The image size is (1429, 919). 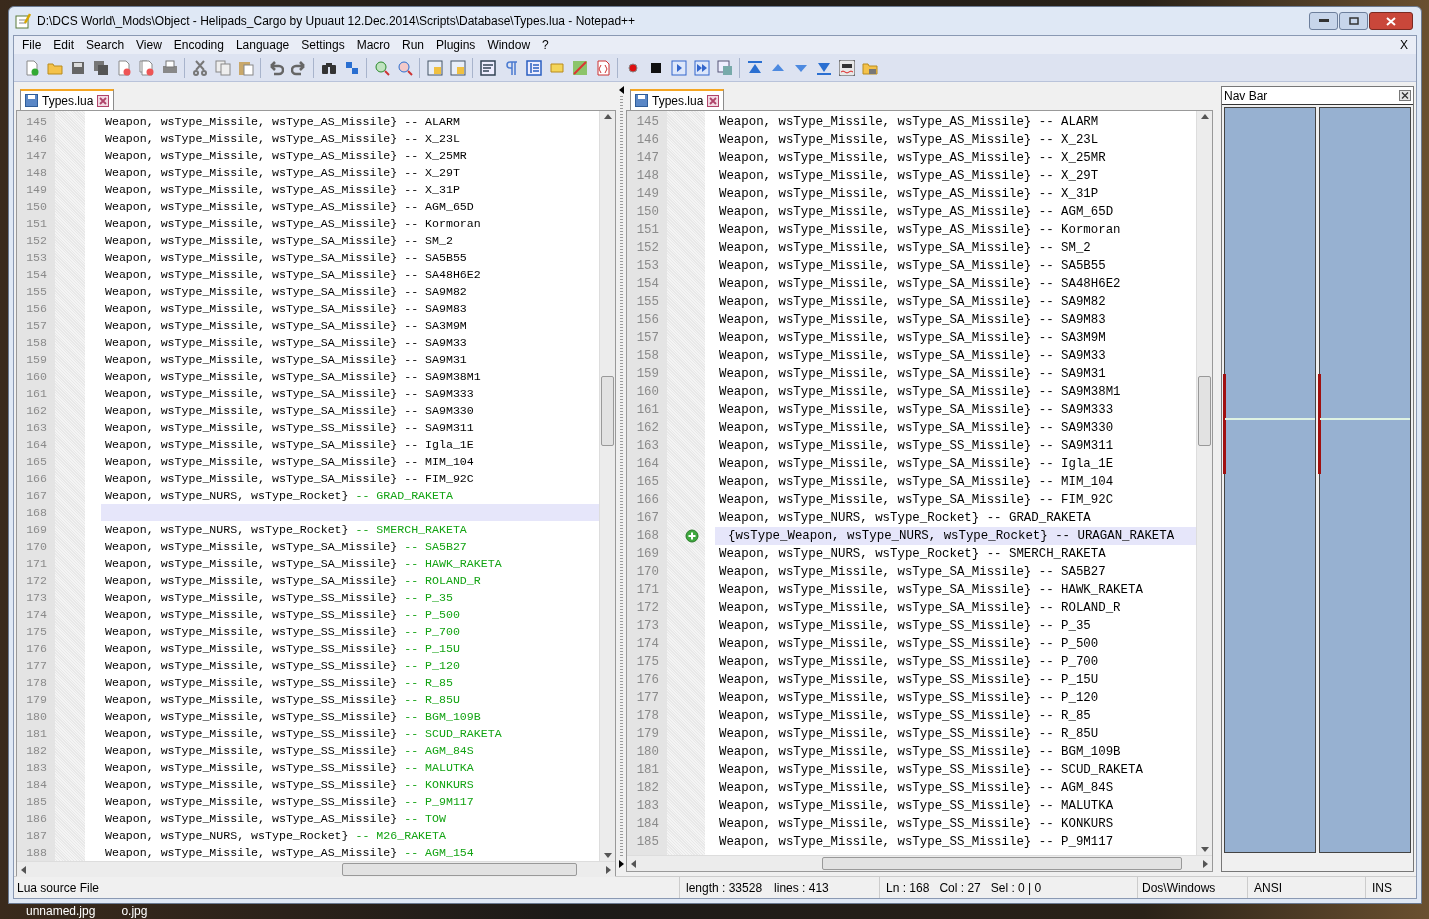 I want to click on splitter-left-icon, so click(x=621, y=90).